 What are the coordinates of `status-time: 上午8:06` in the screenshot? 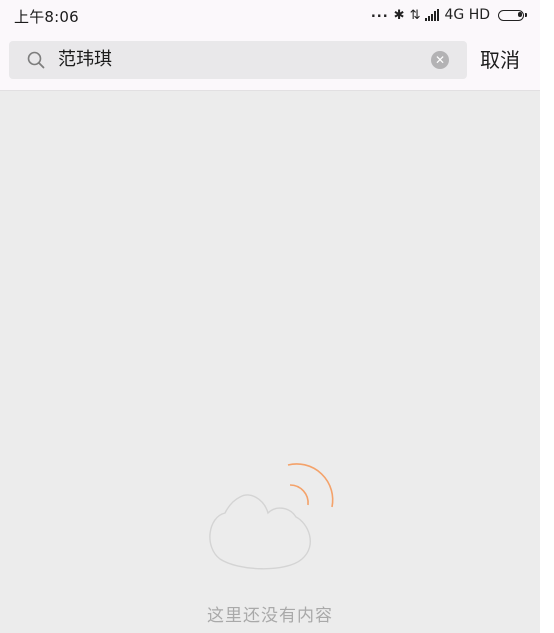 It's located at (46, 17).